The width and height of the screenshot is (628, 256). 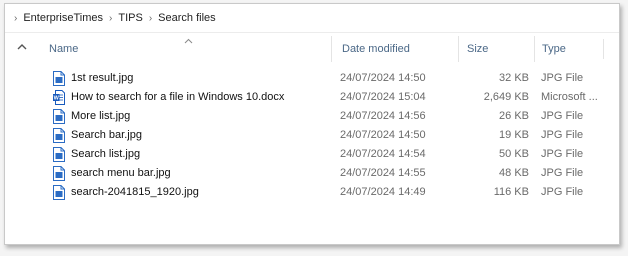 I want to click on column-header-name-label: Name, so click(x=64, y=49).